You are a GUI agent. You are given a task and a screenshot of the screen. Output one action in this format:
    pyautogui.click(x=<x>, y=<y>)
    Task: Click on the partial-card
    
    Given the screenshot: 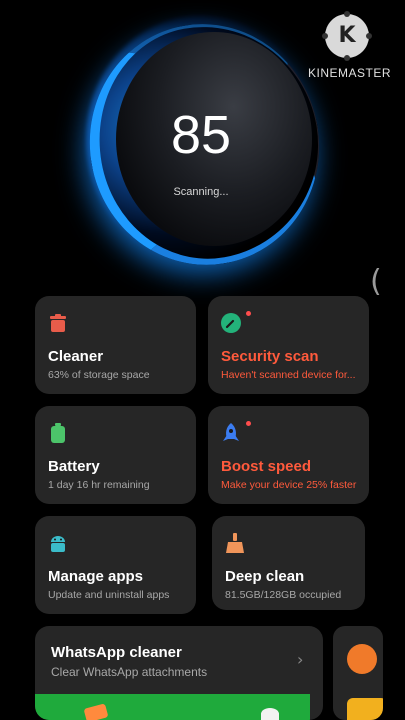 What is the action you would take?
    pyautogui.click(x=358, y=673)
    